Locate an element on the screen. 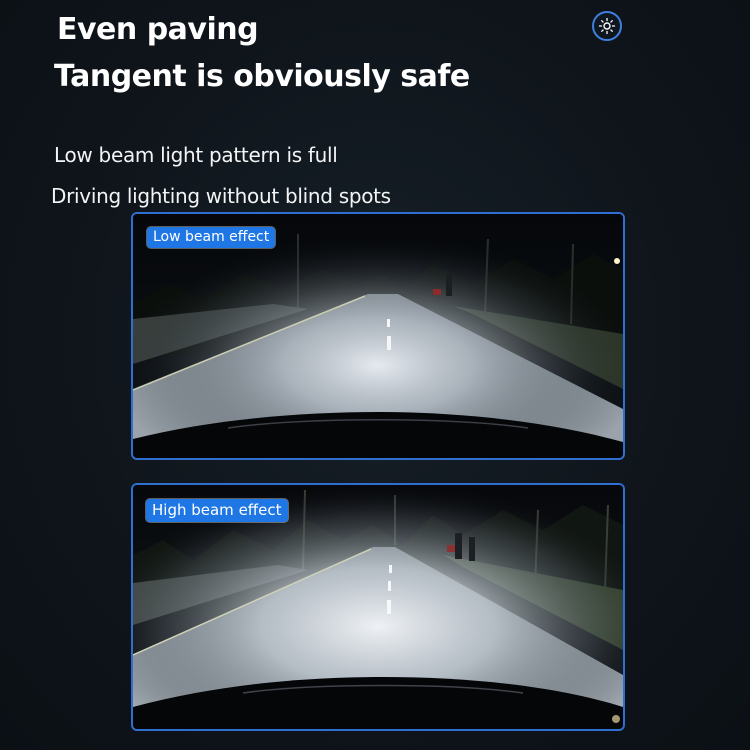 The height and width of the screenshot is (750, 750). headline-line-1: Even paving is located at coordinates (158, 29).